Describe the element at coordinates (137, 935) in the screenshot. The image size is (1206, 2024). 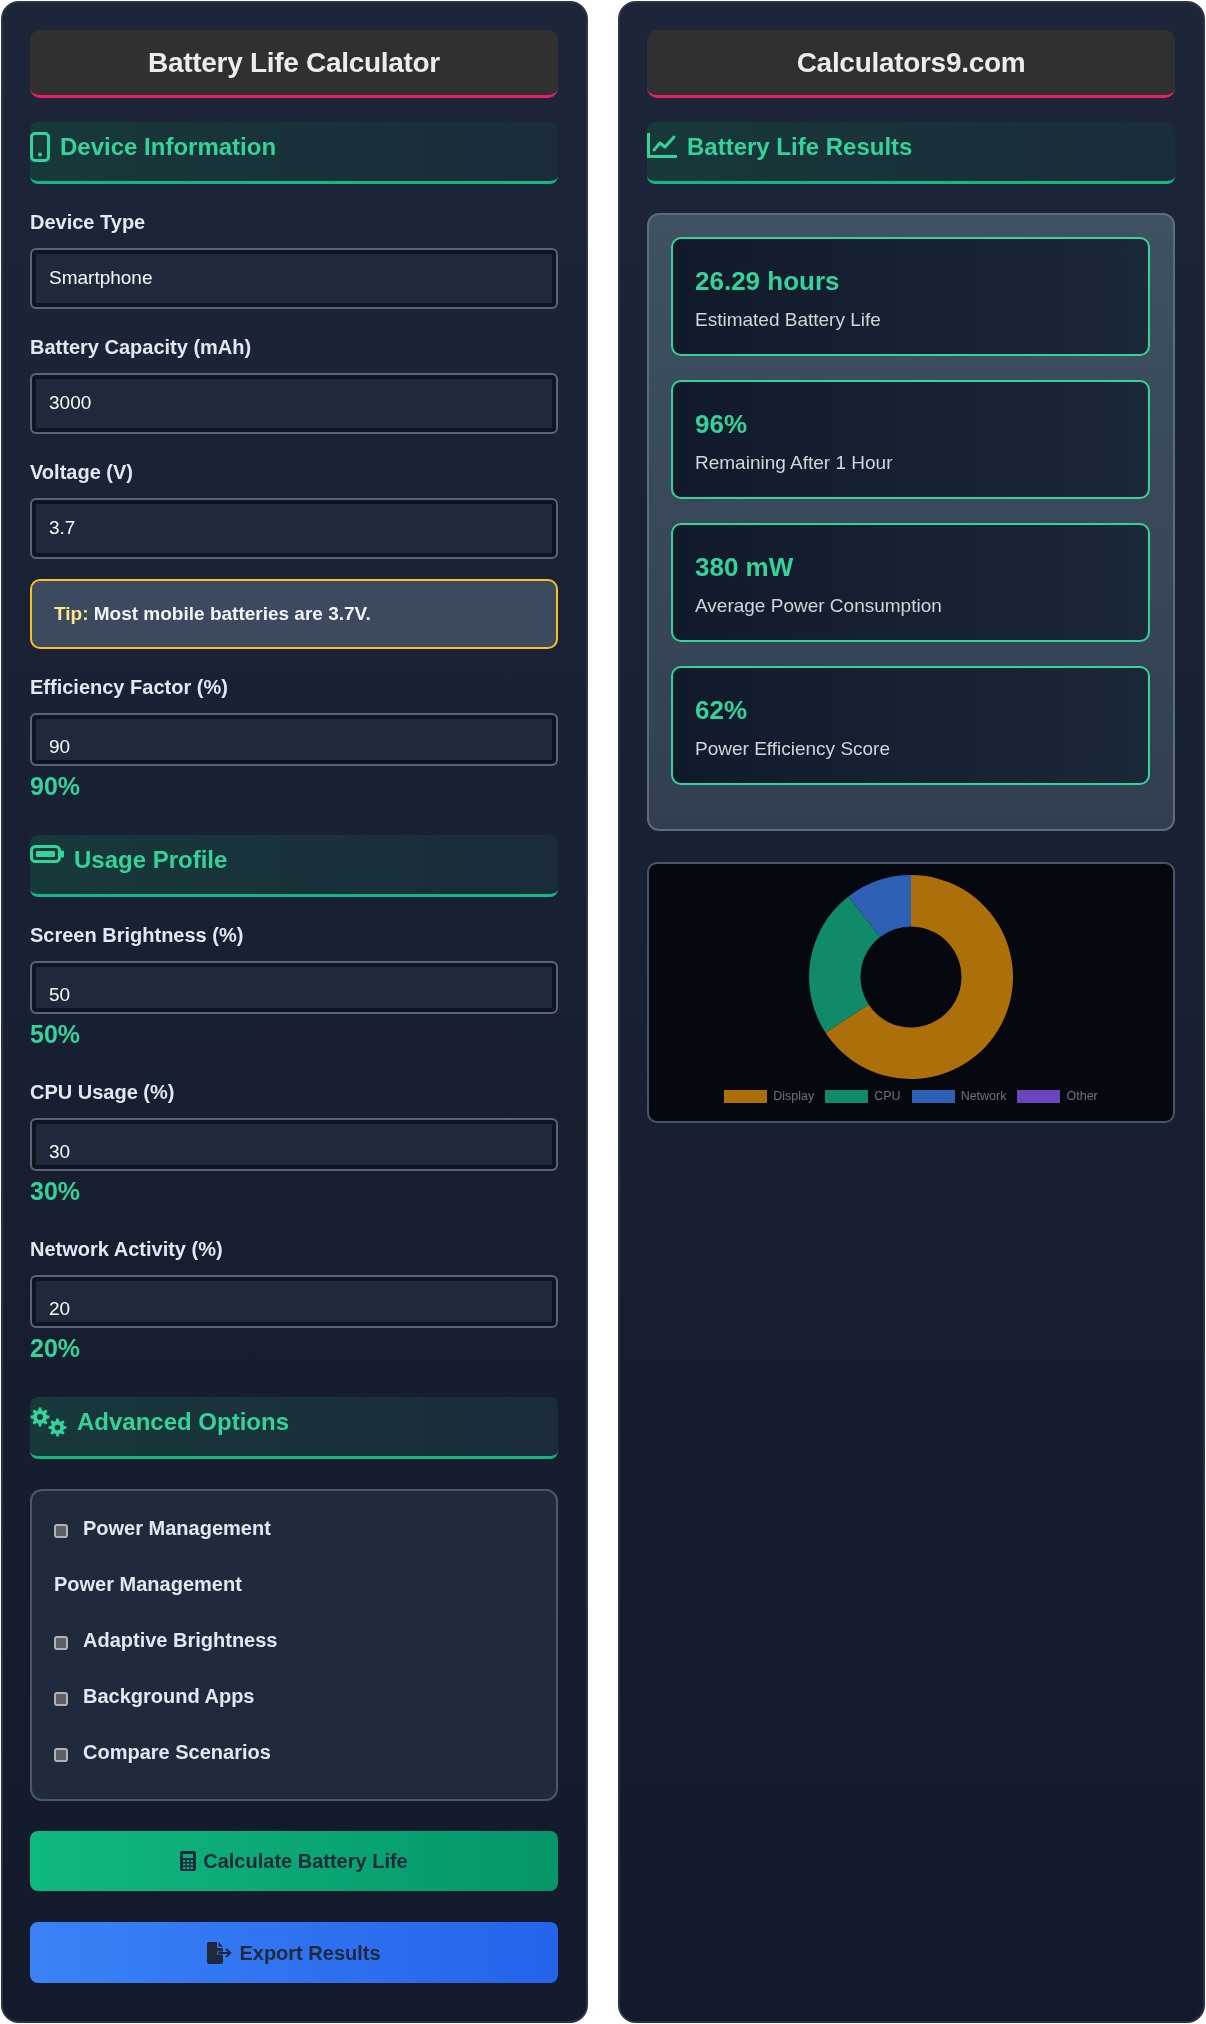
I see `field-label: Screen Brightness (%)` at that location.